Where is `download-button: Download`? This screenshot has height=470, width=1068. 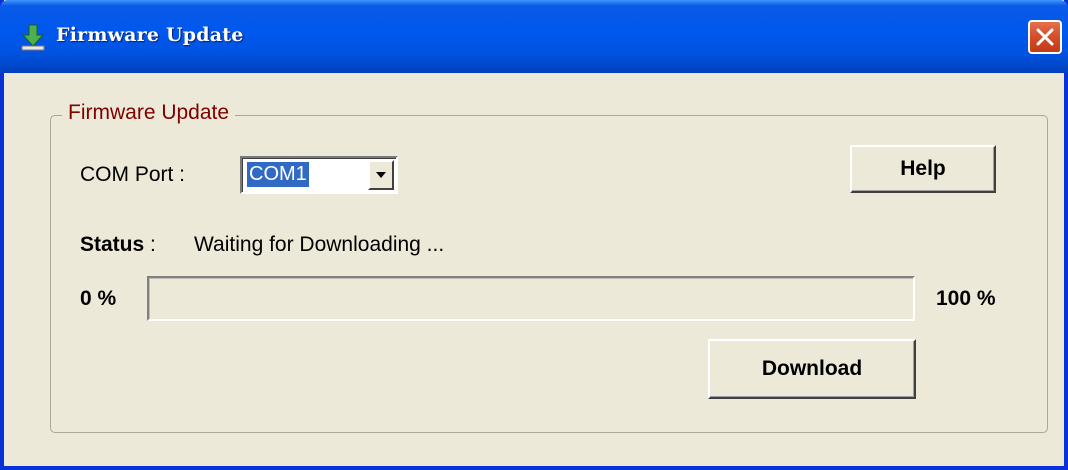 download-button: Download is located at coordinates (812, 369).